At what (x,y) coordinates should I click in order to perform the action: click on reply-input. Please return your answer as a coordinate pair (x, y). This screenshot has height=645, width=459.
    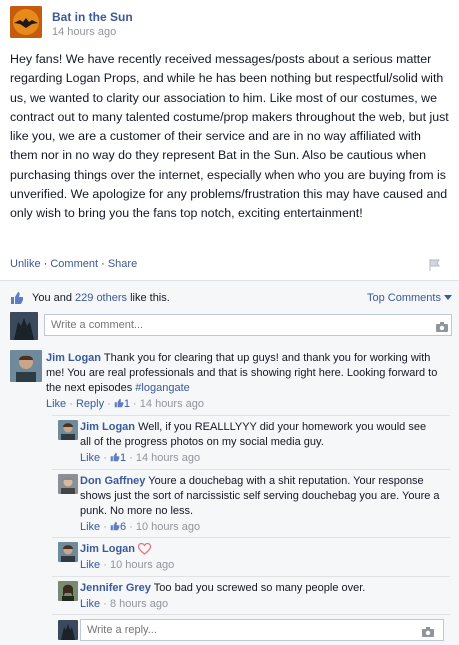
    Looking at the image, I should click on (262, 630).